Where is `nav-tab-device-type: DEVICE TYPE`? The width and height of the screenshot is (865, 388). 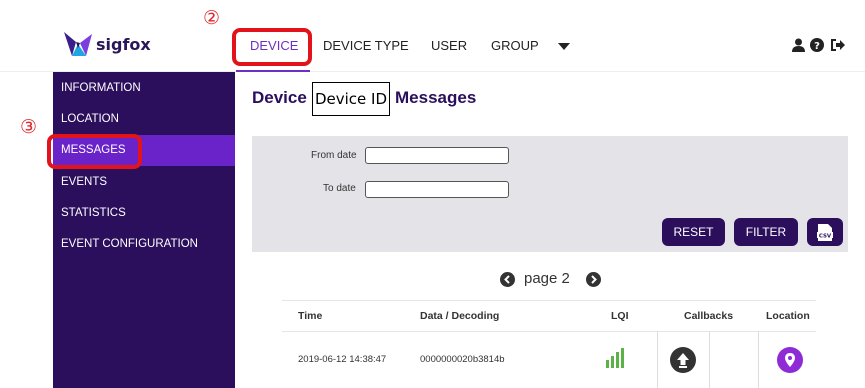
nav-tab-device-type: DEVICE TYPE is located at coordinates (366, 45).